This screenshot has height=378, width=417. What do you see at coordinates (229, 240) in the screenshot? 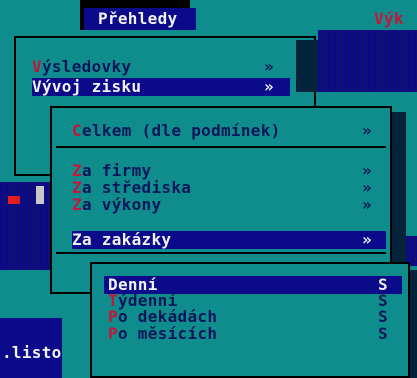
I see `menu-item-za-zakazky: Za zakázky »` at bounding box center [229, 240].